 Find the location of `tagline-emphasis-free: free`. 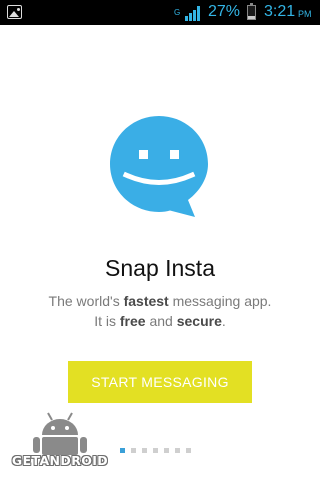

tagline-emphasis-free: free is located at coordinates (132, 321).